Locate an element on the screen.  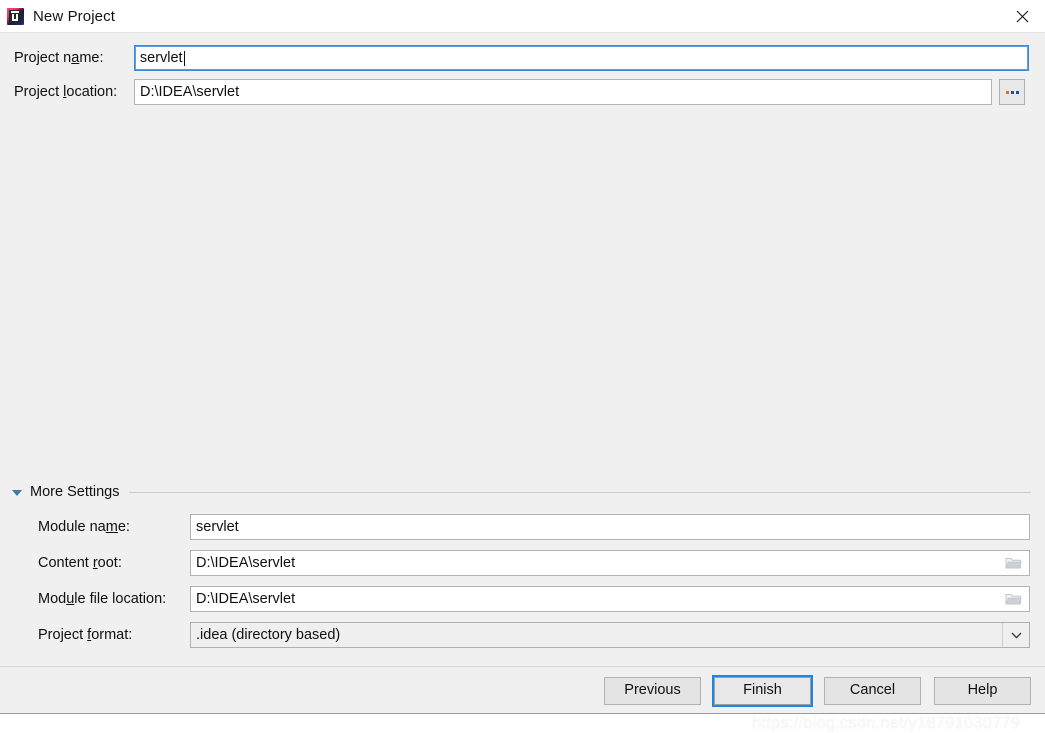
content-root-row: Content root: D:\IDEA\servlet is located at coordinates (534, 563).